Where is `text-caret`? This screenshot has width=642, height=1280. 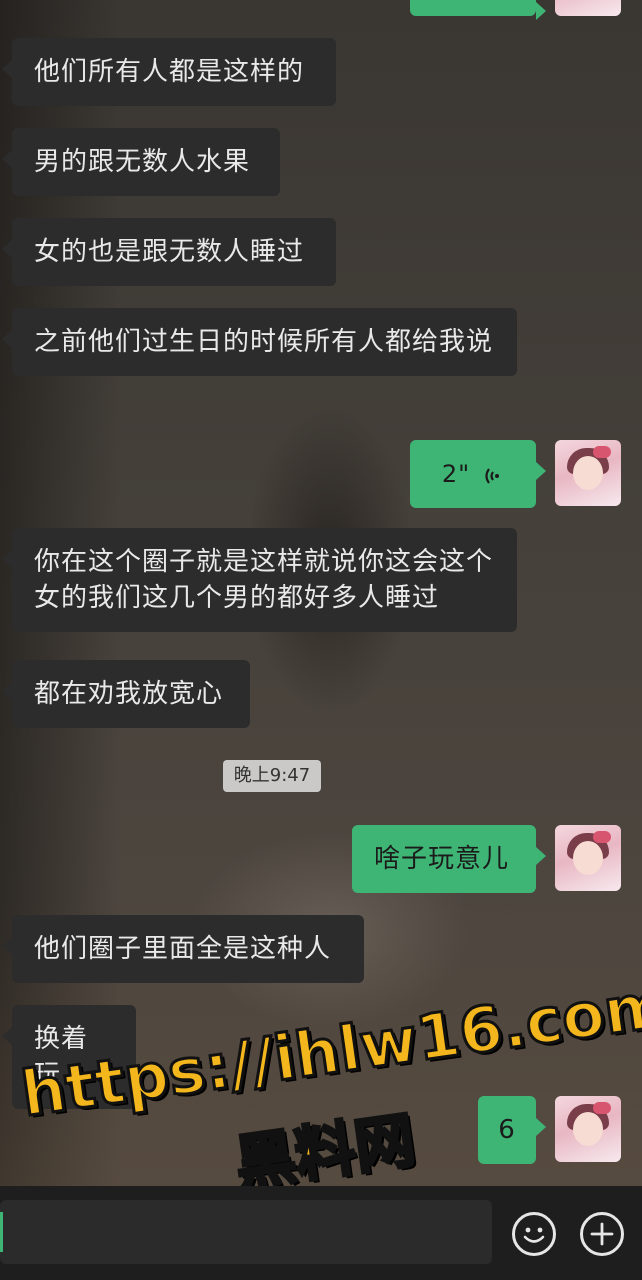
text-caret is located at coordinates (1, 1232).